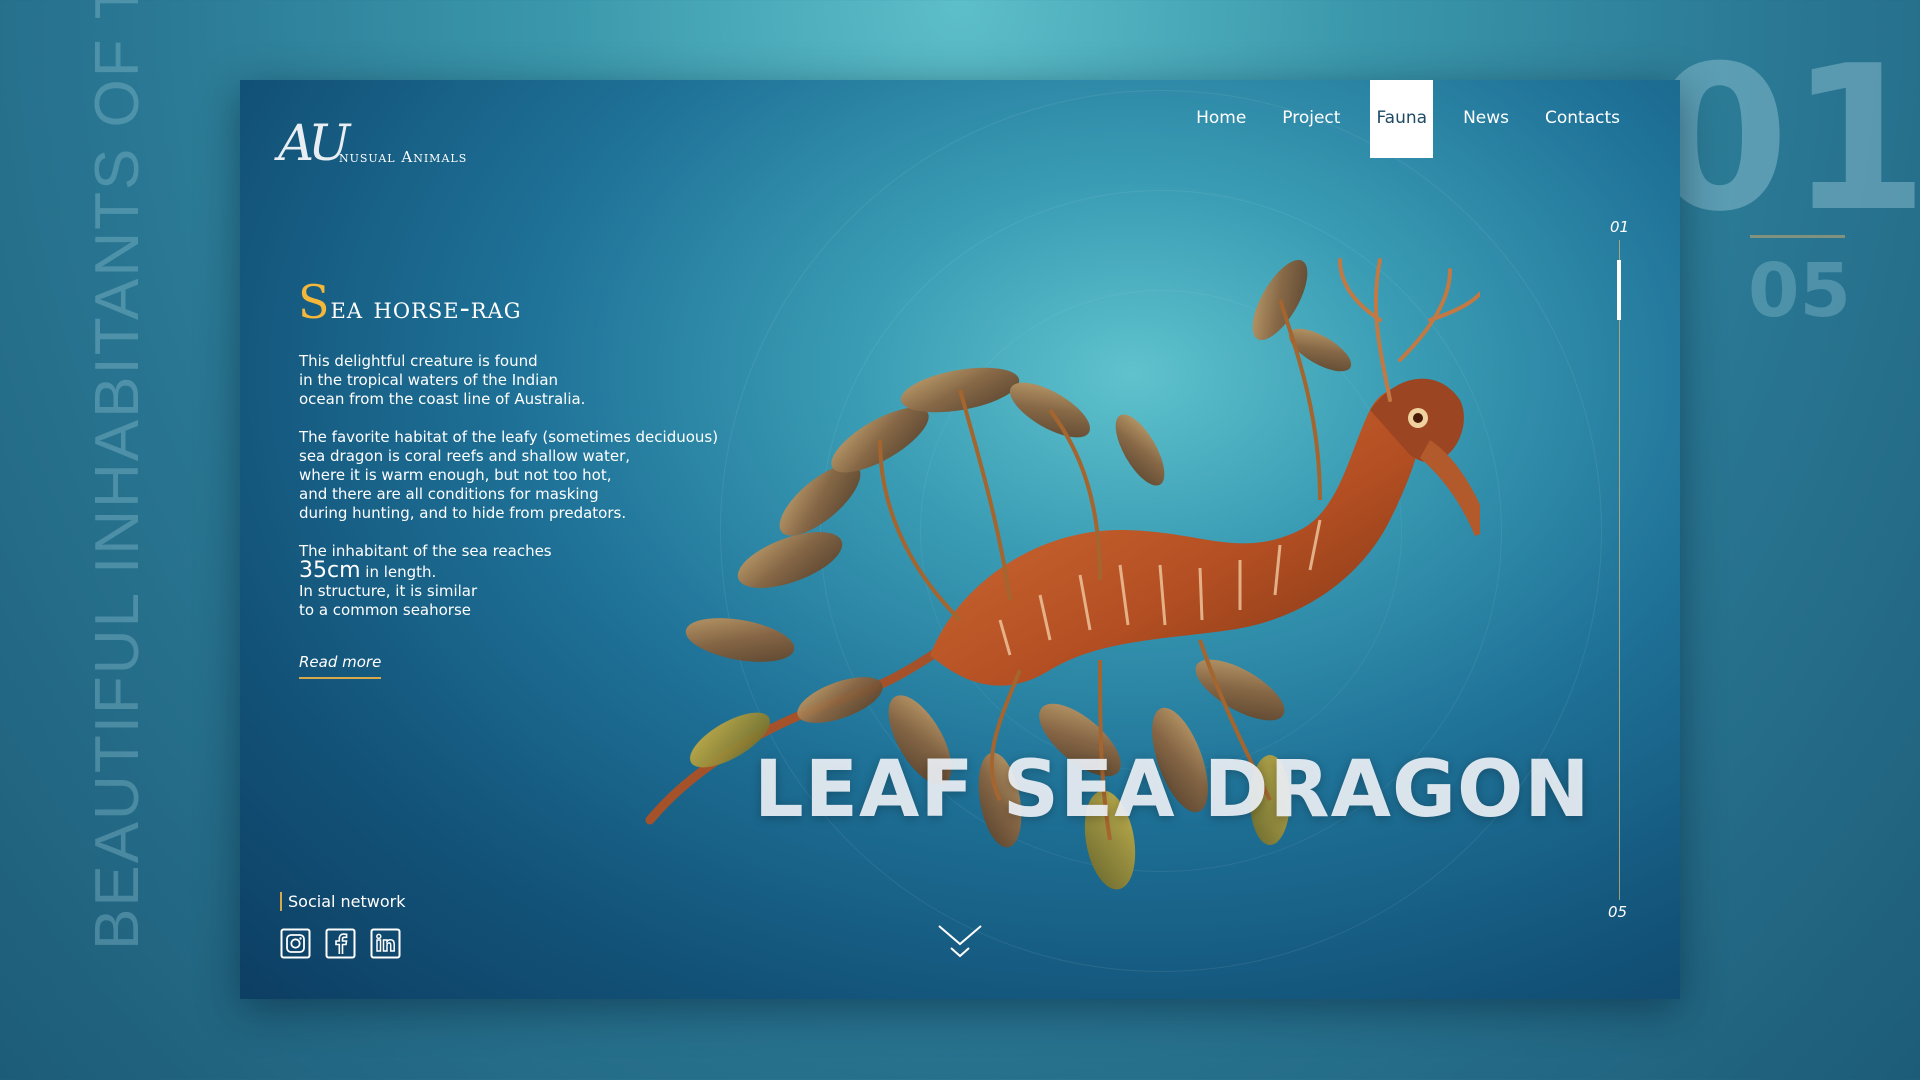  Describe the element at coordinates (314, 143) in the screenshot. I see `logo-mark: AU` at that location.